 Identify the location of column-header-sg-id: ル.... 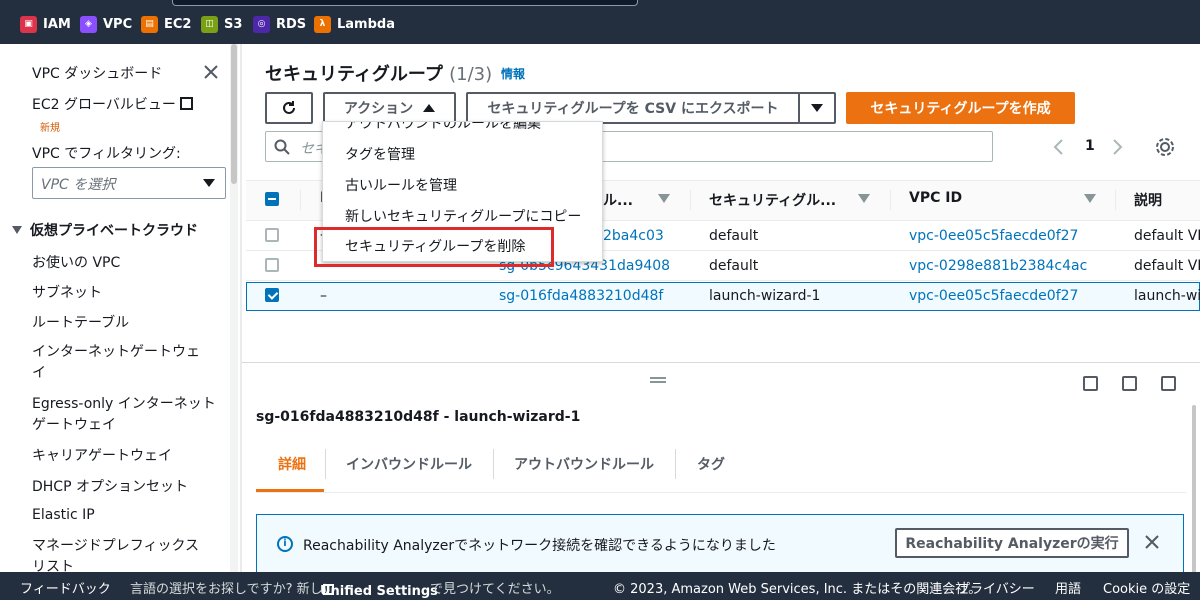
(618, 200).